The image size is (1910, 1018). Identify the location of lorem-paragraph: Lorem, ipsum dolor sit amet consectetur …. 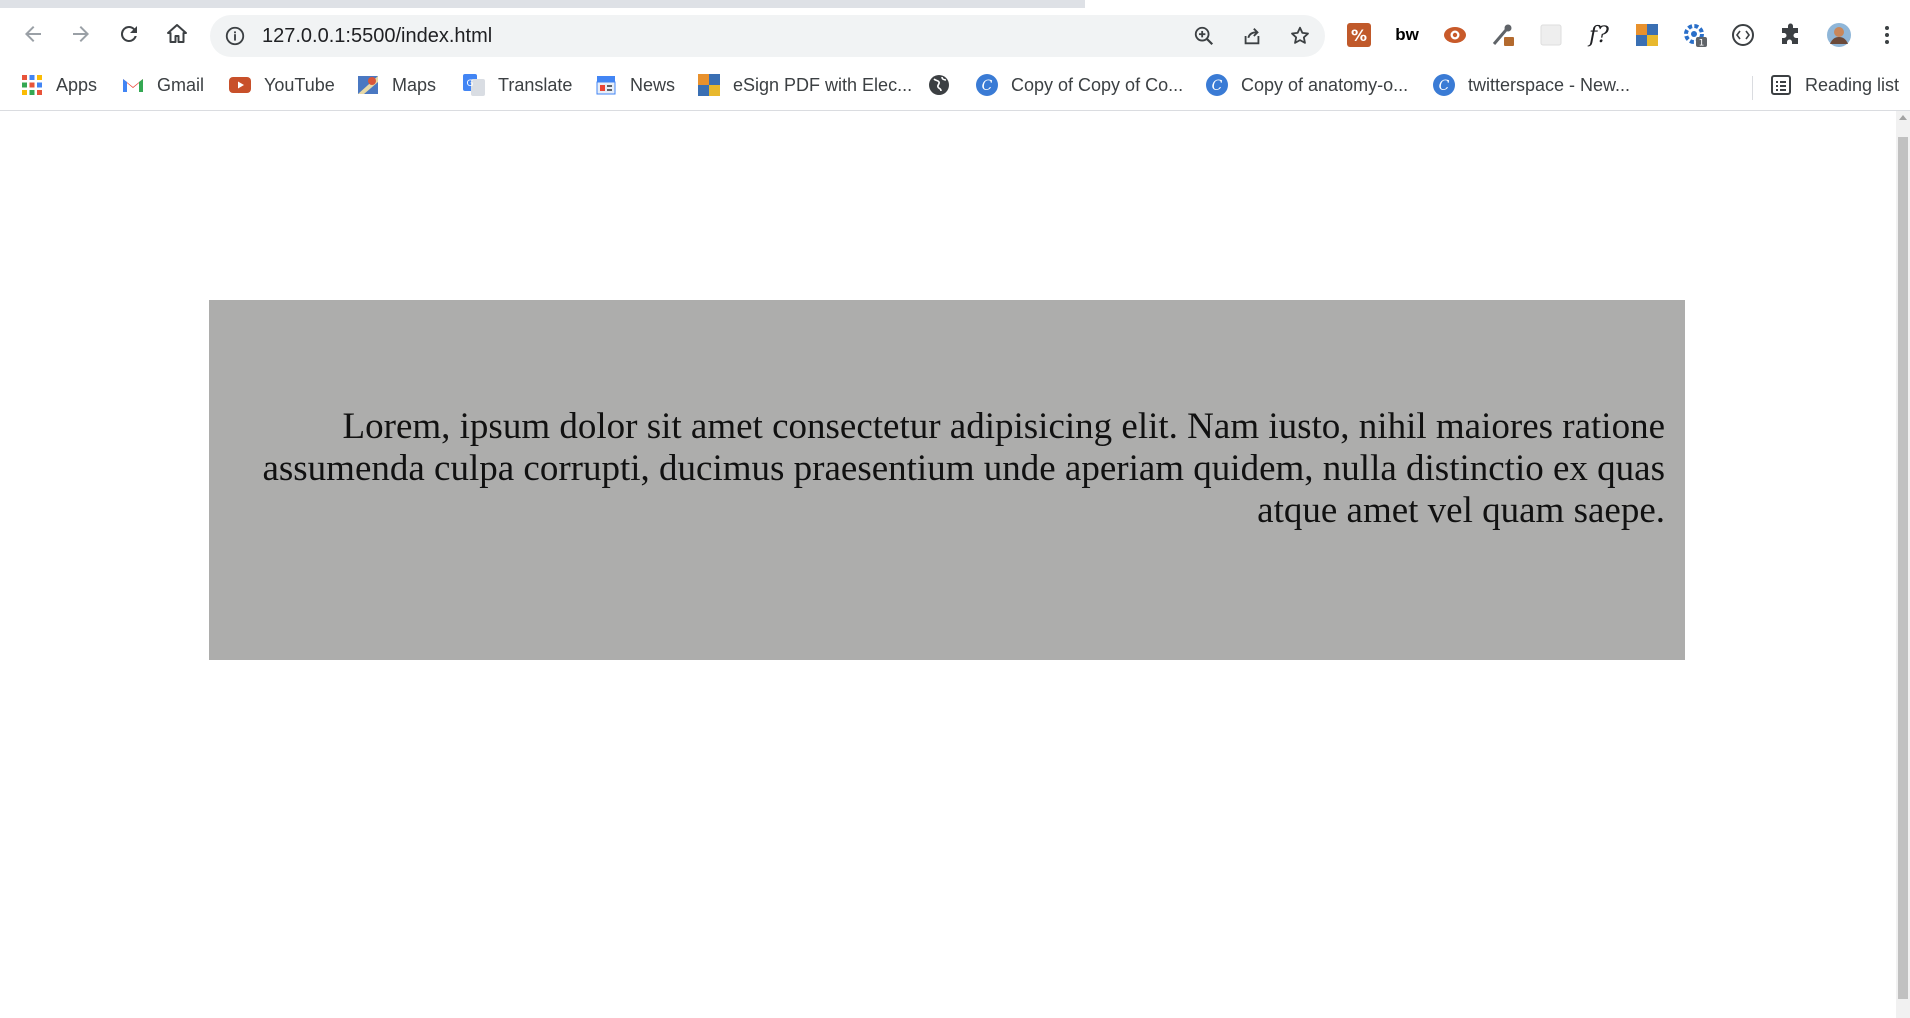
(963, 468).